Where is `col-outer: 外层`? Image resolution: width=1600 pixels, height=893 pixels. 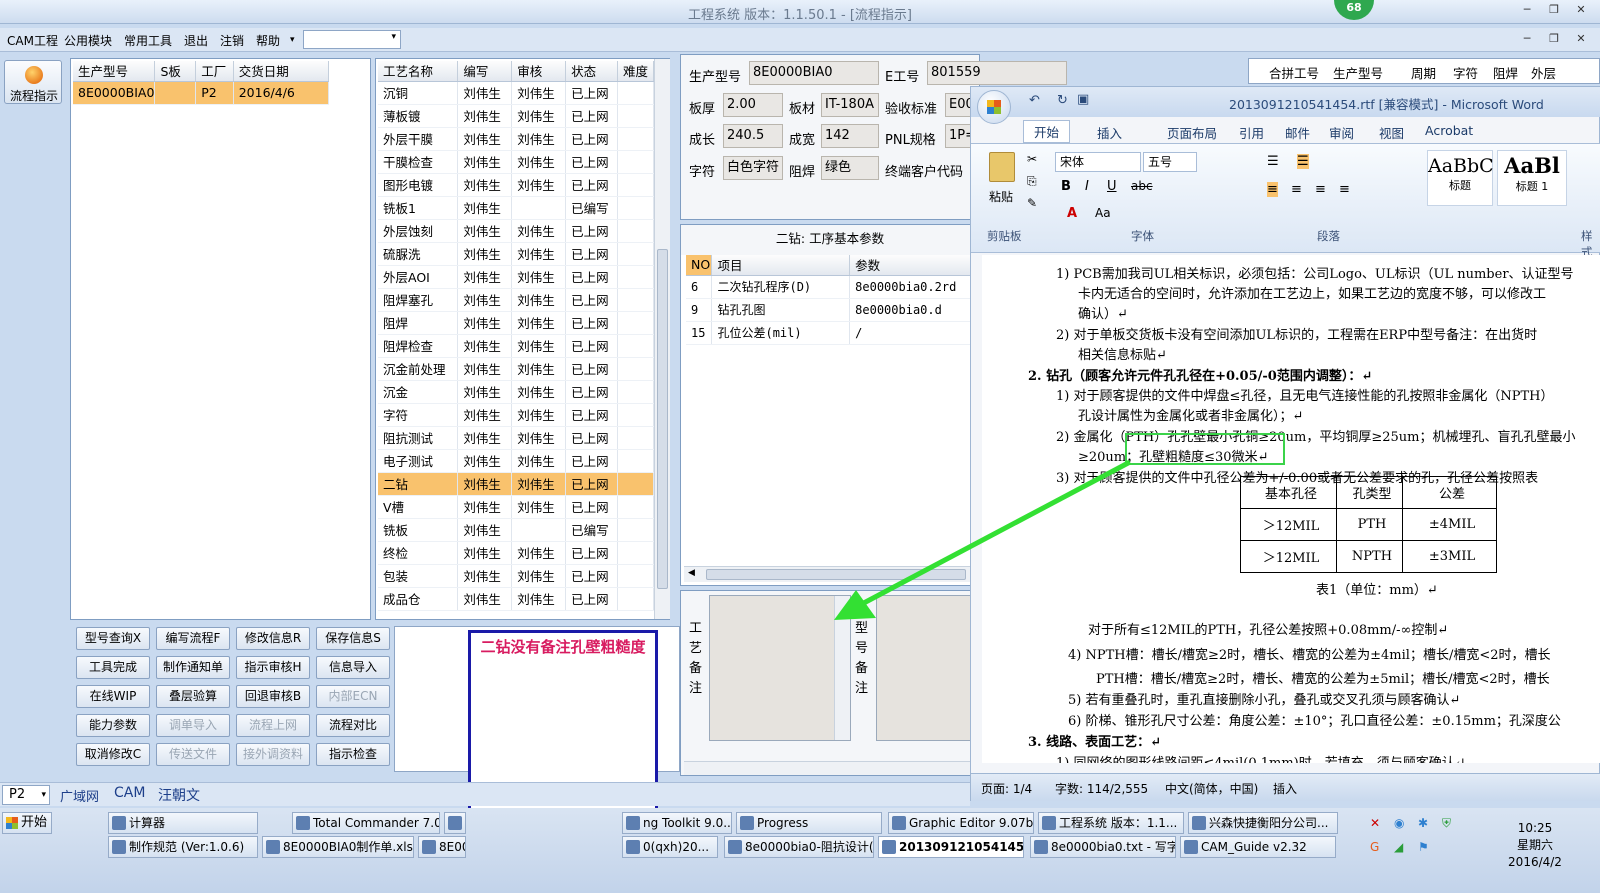
col-outer: 外层 is located at coordinates (1543, 72).